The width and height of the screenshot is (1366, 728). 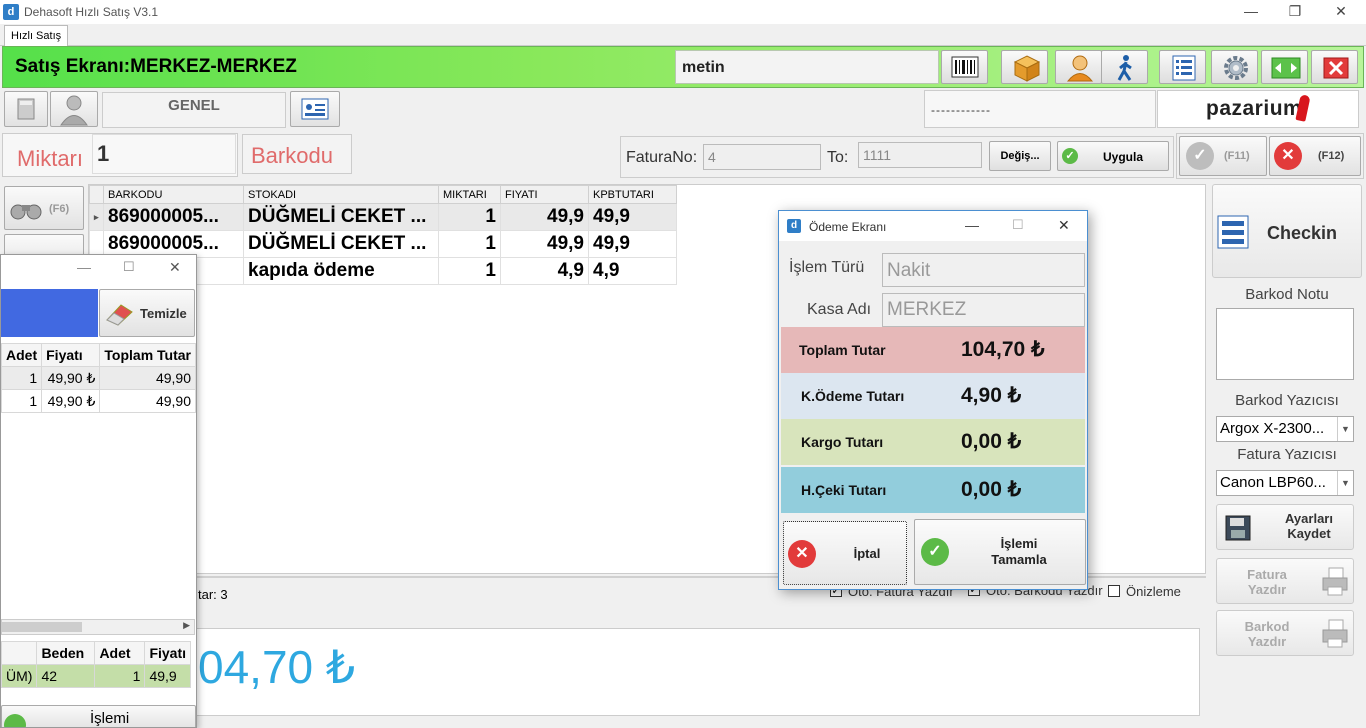 I want to click on window-title: Dehasoft Hızlı Satış V3.1, so click(x=91, y=12).